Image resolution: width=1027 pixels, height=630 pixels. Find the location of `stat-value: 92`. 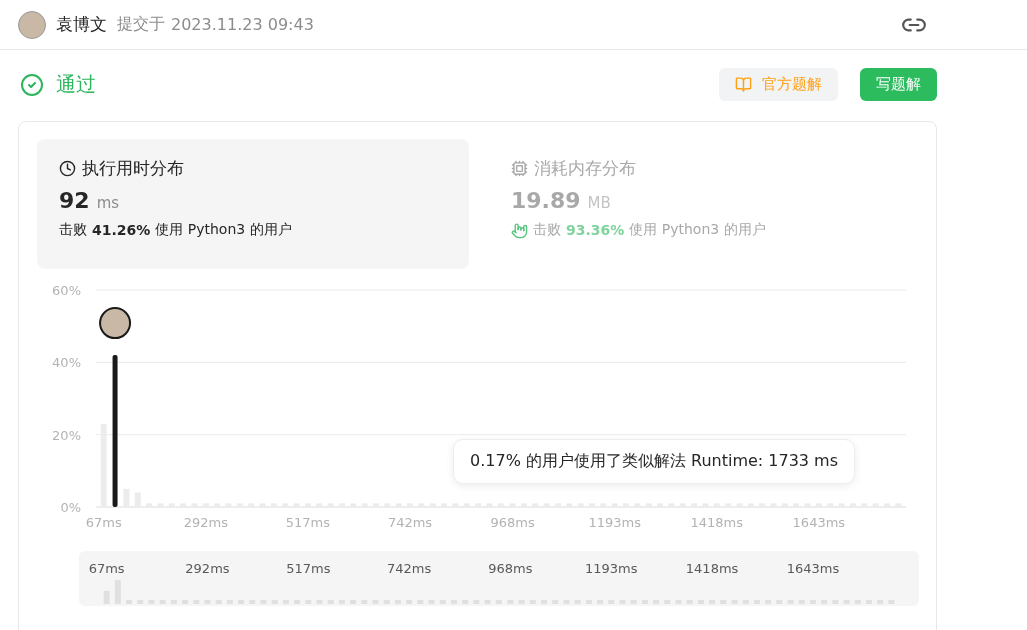

stat-value: 92 is located at coordinates (74, 200).